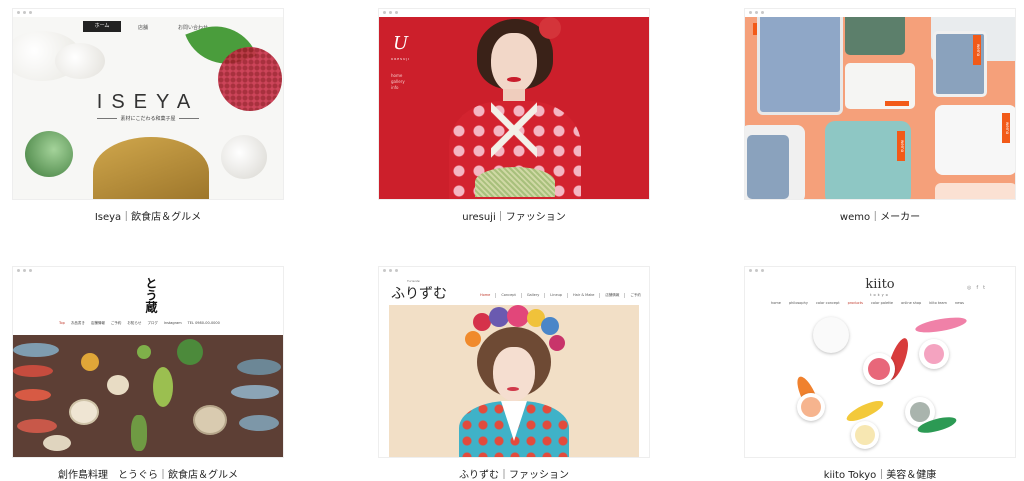  Describe the element at coordinates (190, 352) in the screenshot. I see `melon-image` at that location.